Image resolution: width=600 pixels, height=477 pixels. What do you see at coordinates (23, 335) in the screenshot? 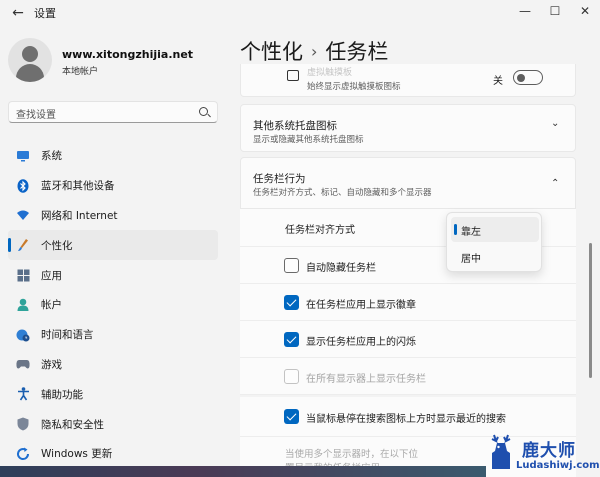
I see `globe-clock-icon` at bounding box center [23, 335].